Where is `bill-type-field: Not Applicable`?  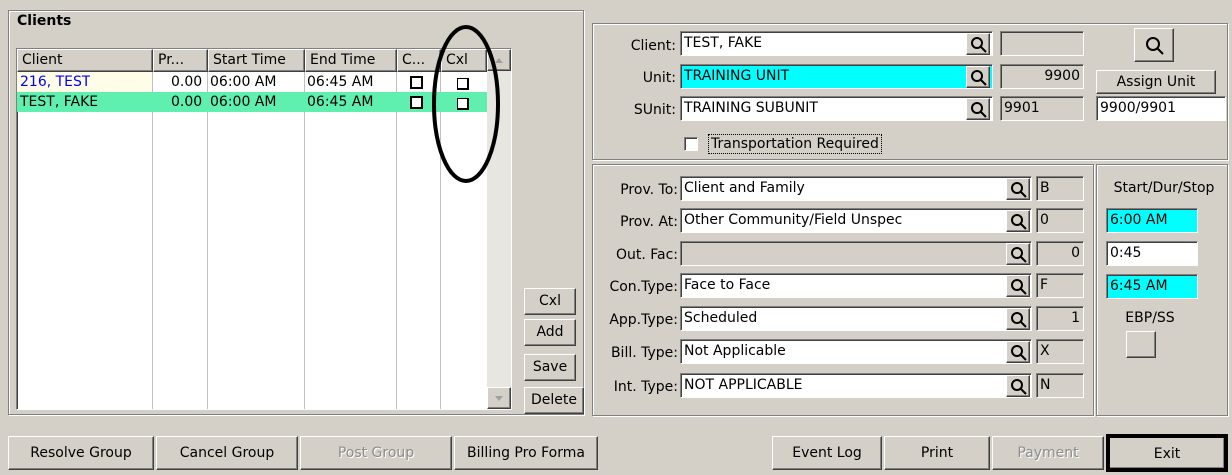 bill-type-field: Not Applicable is located at coordinates (856, 351).